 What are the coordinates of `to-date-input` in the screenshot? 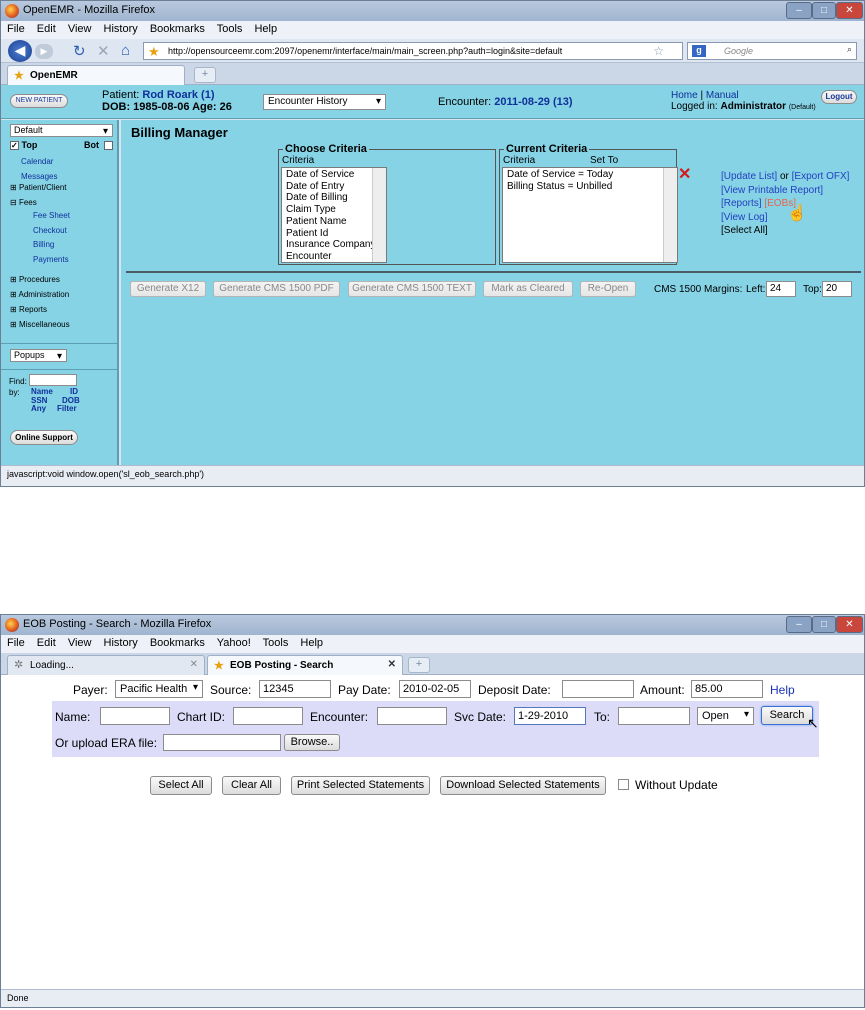 It's located at (654, 716).